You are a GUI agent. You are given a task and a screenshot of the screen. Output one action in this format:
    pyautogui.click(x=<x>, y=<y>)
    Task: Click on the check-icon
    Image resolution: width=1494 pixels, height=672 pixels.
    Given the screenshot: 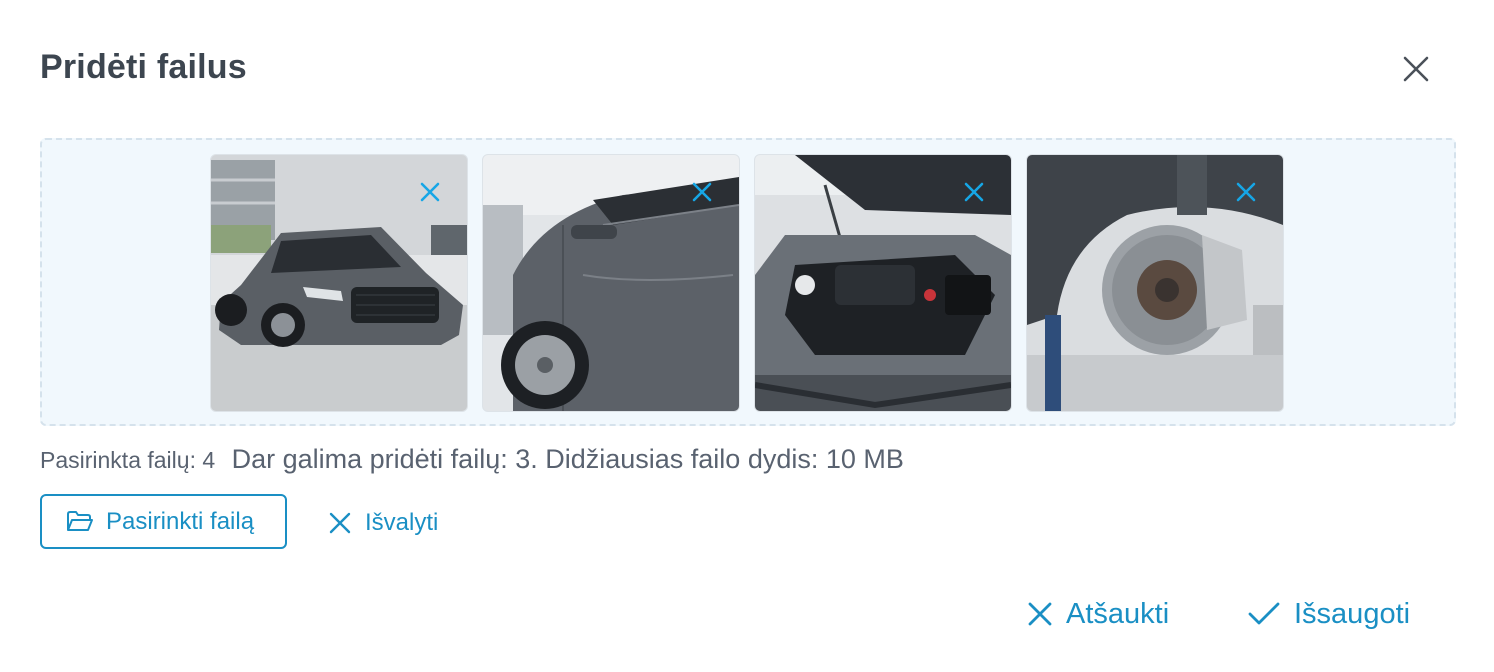 What is the action you would take?
    pyautogui.click(x=1264, y=613)
    